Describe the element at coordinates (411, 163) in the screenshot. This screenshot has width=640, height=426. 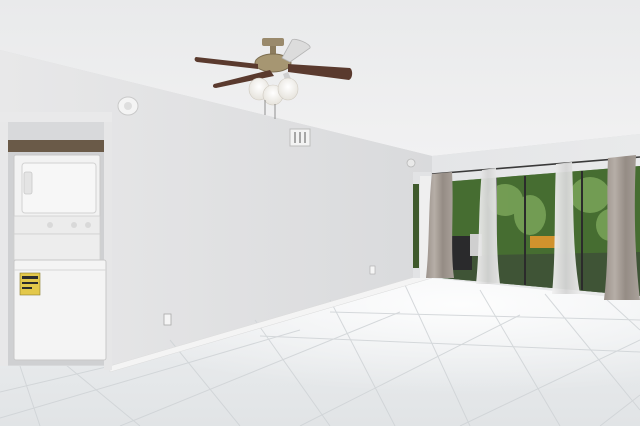
I see `thermostat-icon` at that location.